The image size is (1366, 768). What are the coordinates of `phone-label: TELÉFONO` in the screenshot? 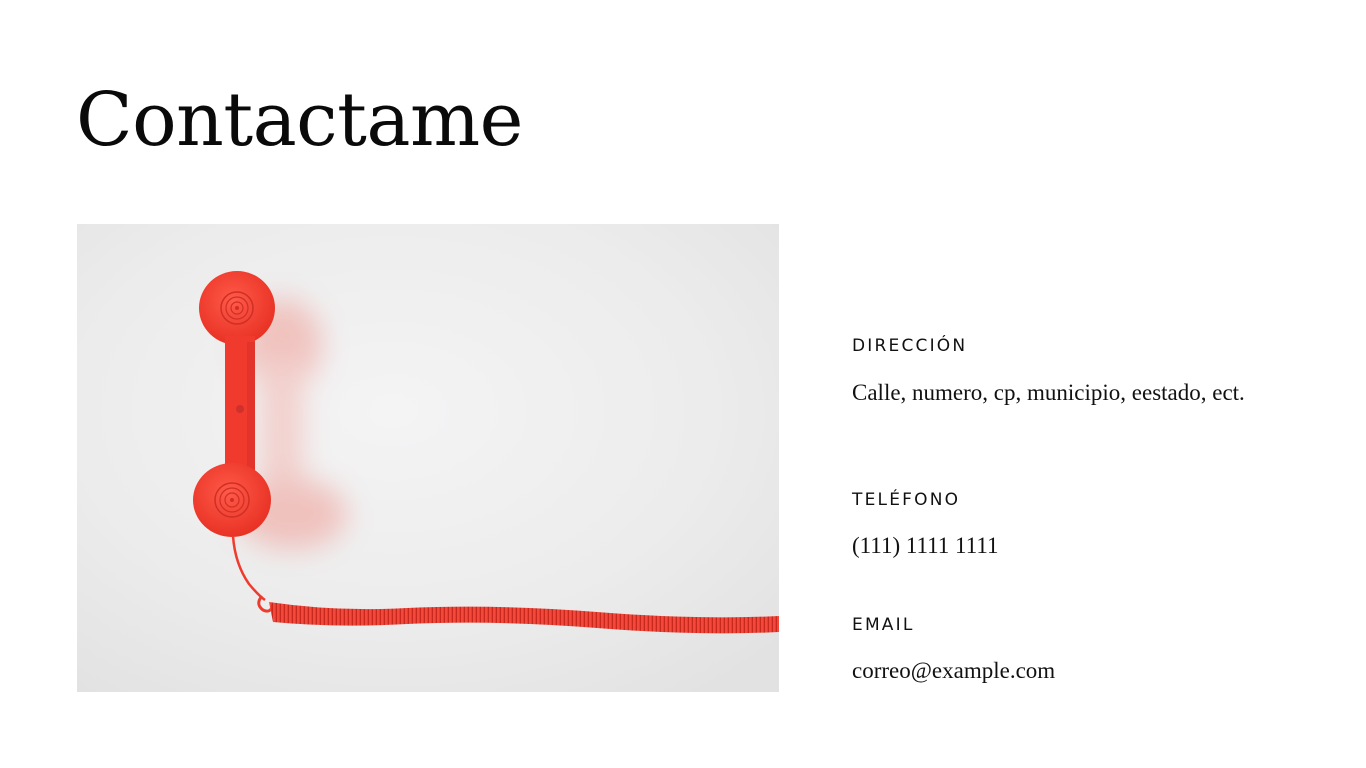 It's located at (906, 500).